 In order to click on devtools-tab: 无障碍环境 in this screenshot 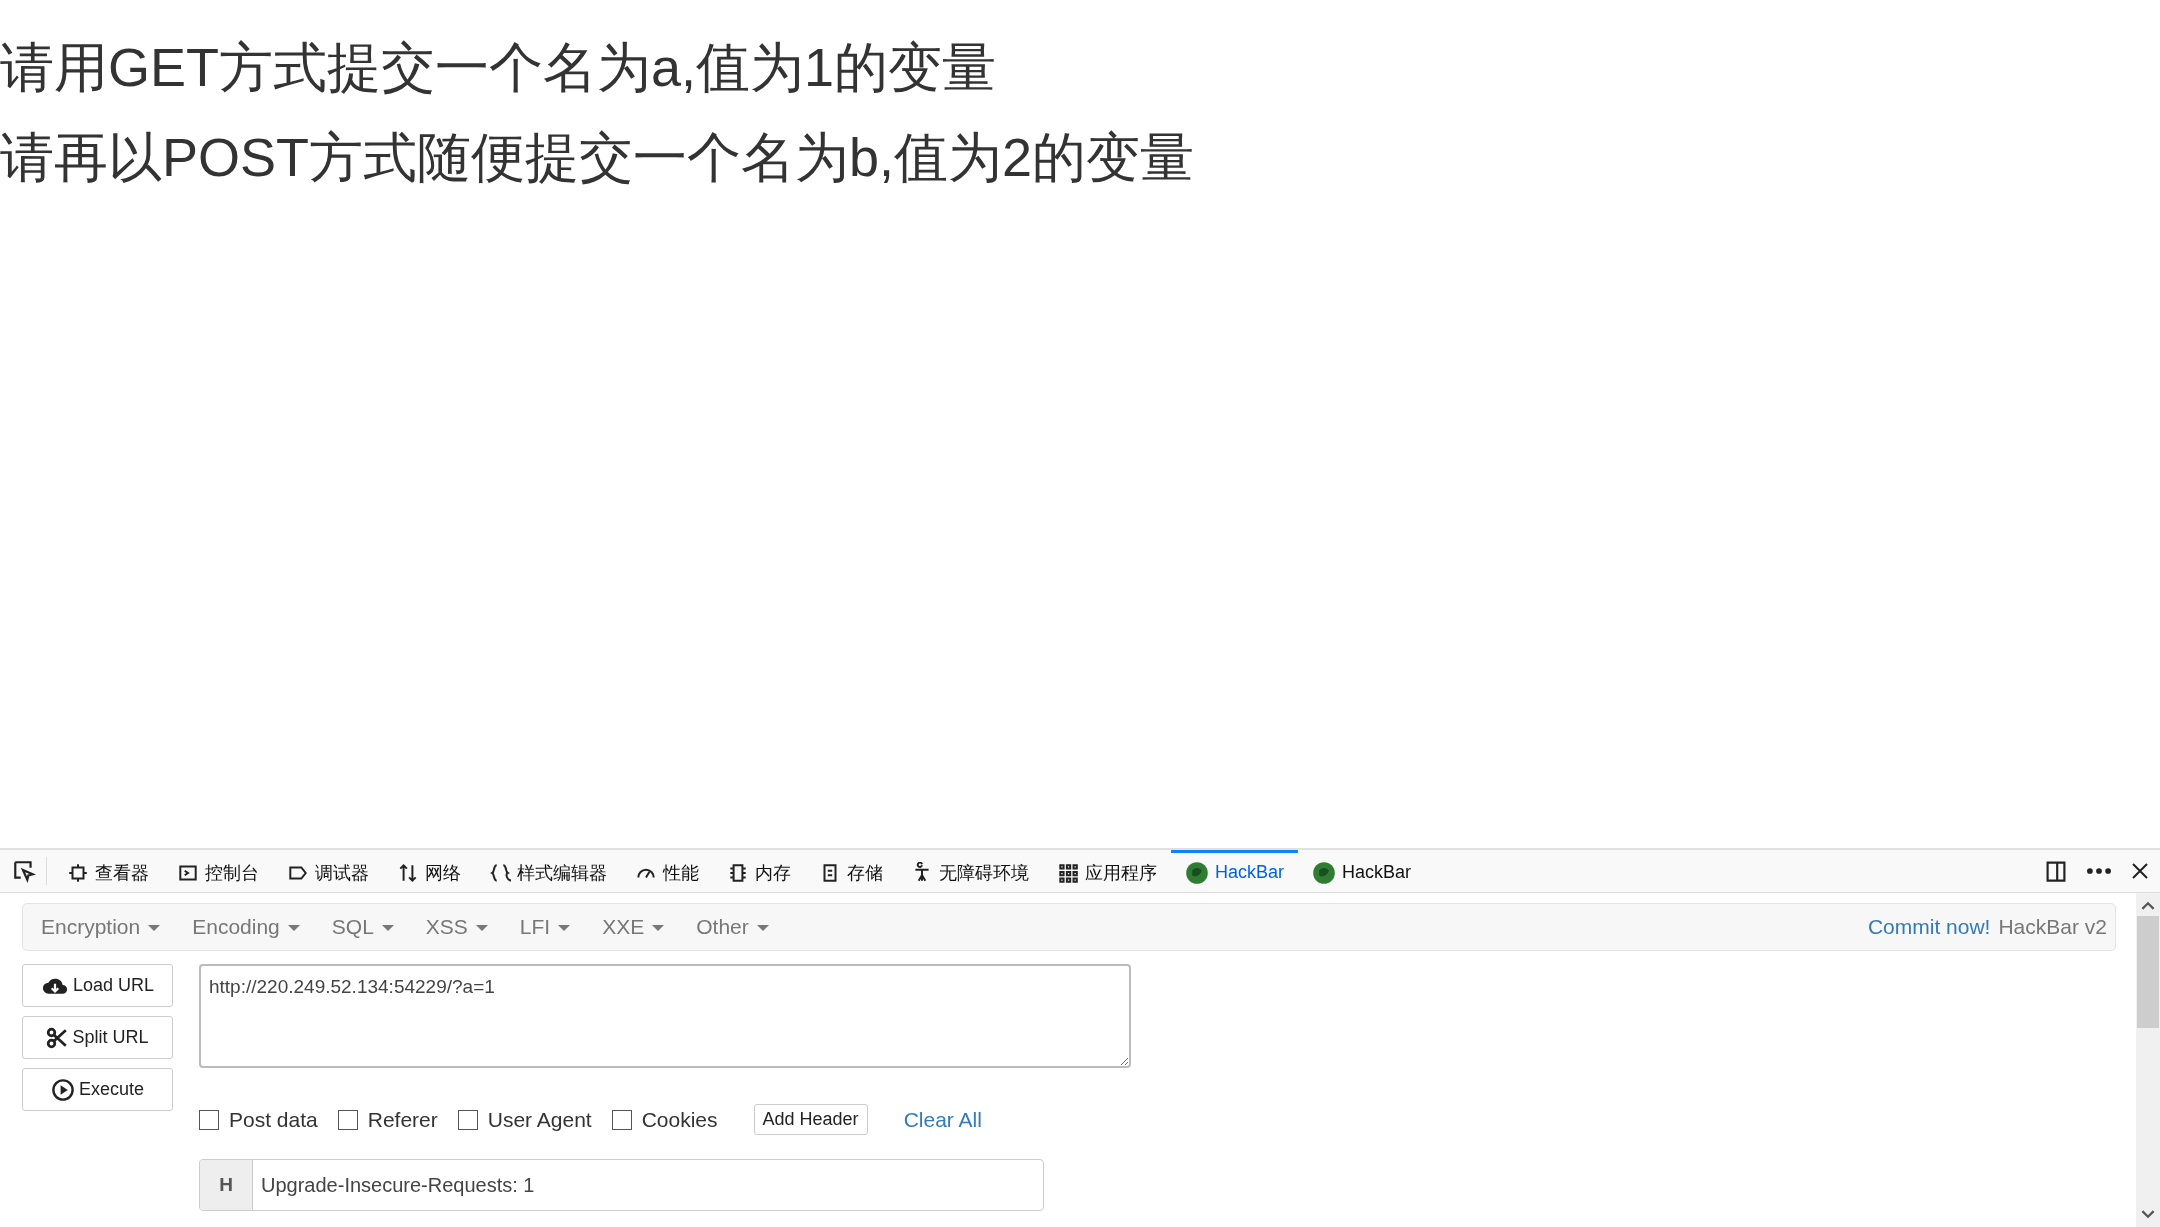, I will do `click(970, 871)`.